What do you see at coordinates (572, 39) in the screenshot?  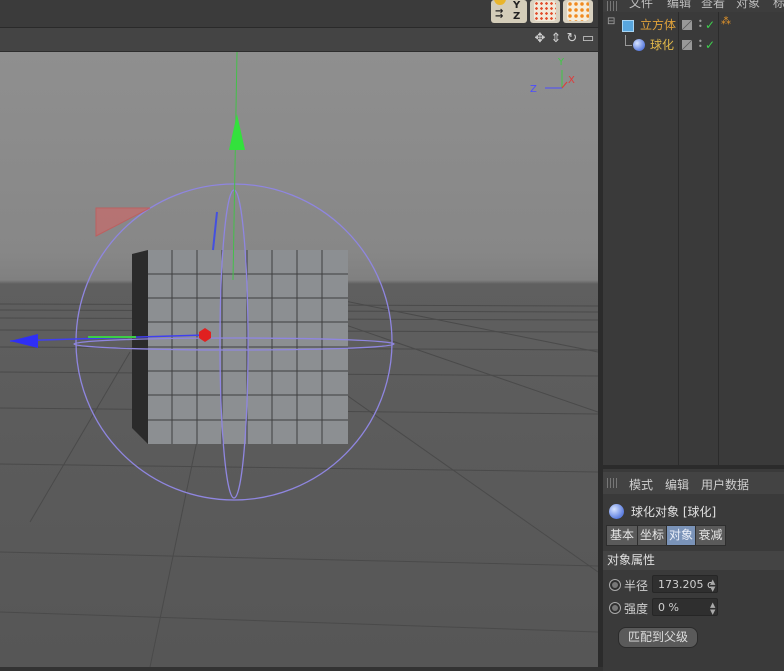 I see `rotate-view-icon: ↻` at bounding box center [572, 39].